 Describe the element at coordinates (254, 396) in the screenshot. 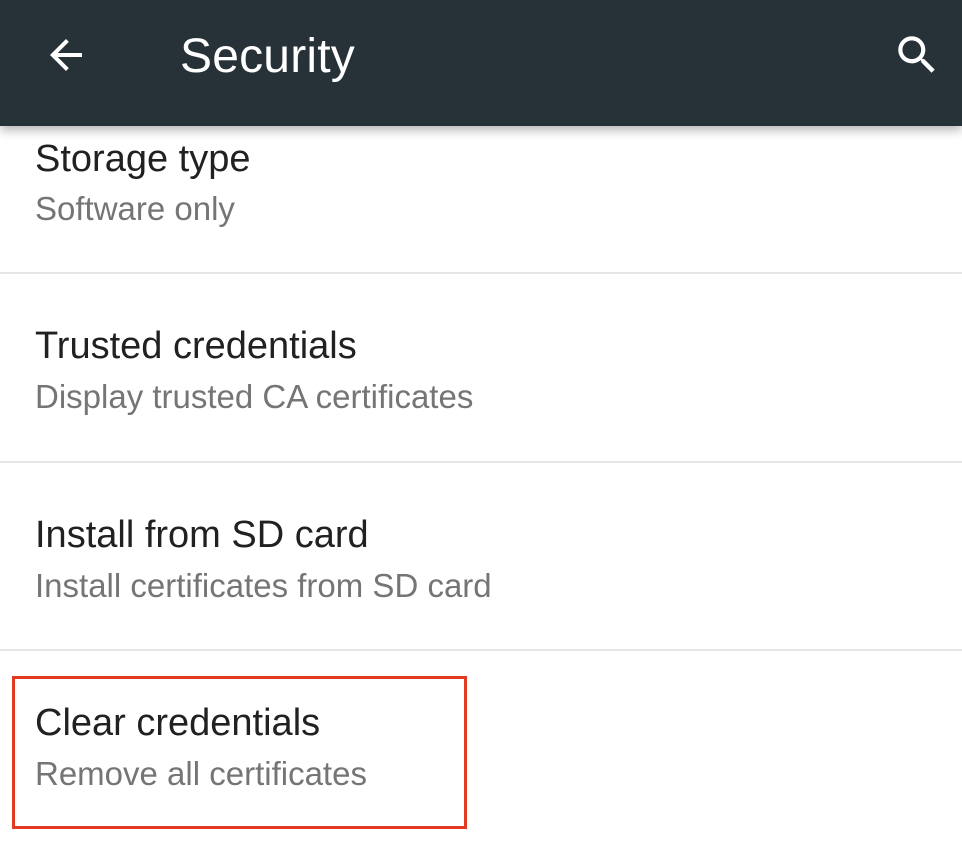

I see `item-subtitle: Display trusted CA certificates` at that location.